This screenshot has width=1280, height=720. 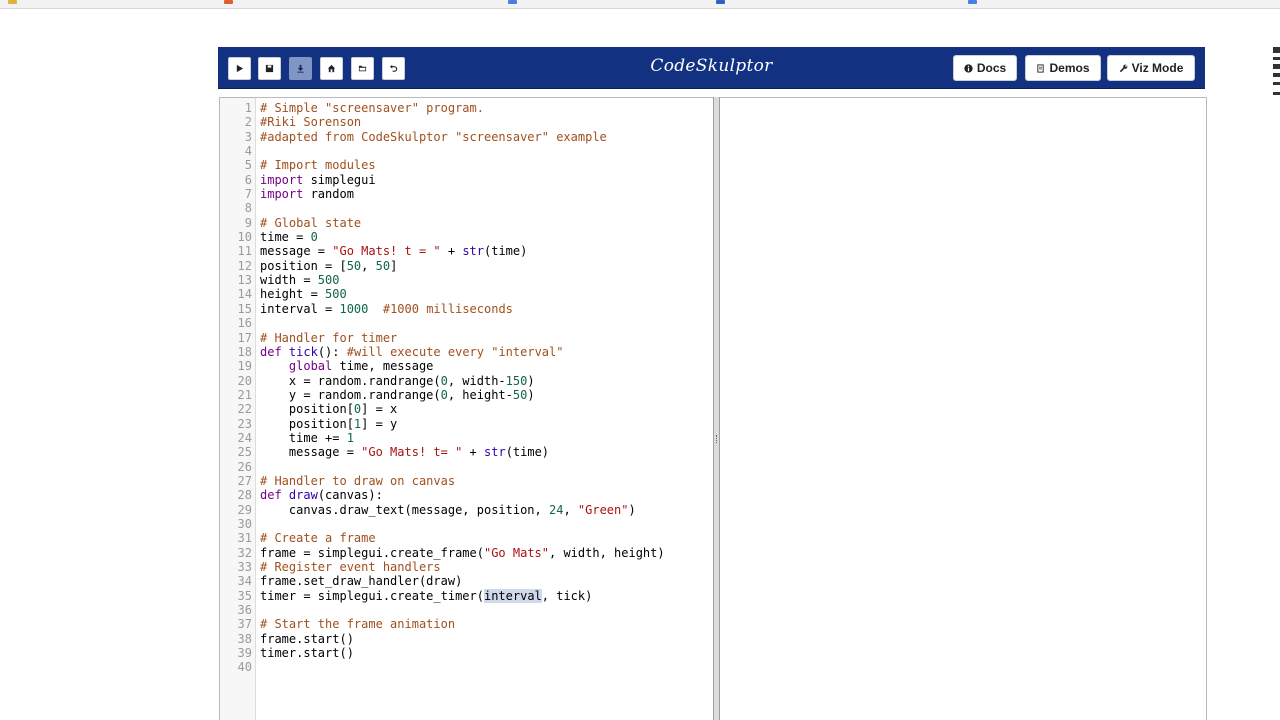 What do you see at coordinates (466, 567) in the screenshot?
I see `code-line: 33 # Register event handlers` at bounding box center [466, 567].